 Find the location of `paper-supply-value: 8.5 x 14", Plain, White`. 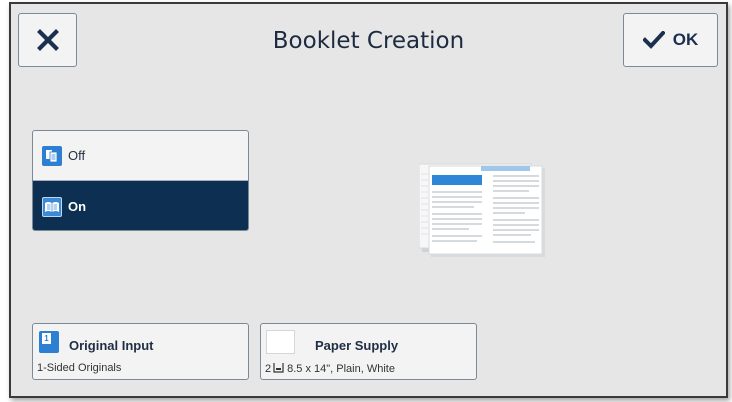

paper-supply-value: 8.5 x 14", Plain, White is located at coordinates (341, 369).